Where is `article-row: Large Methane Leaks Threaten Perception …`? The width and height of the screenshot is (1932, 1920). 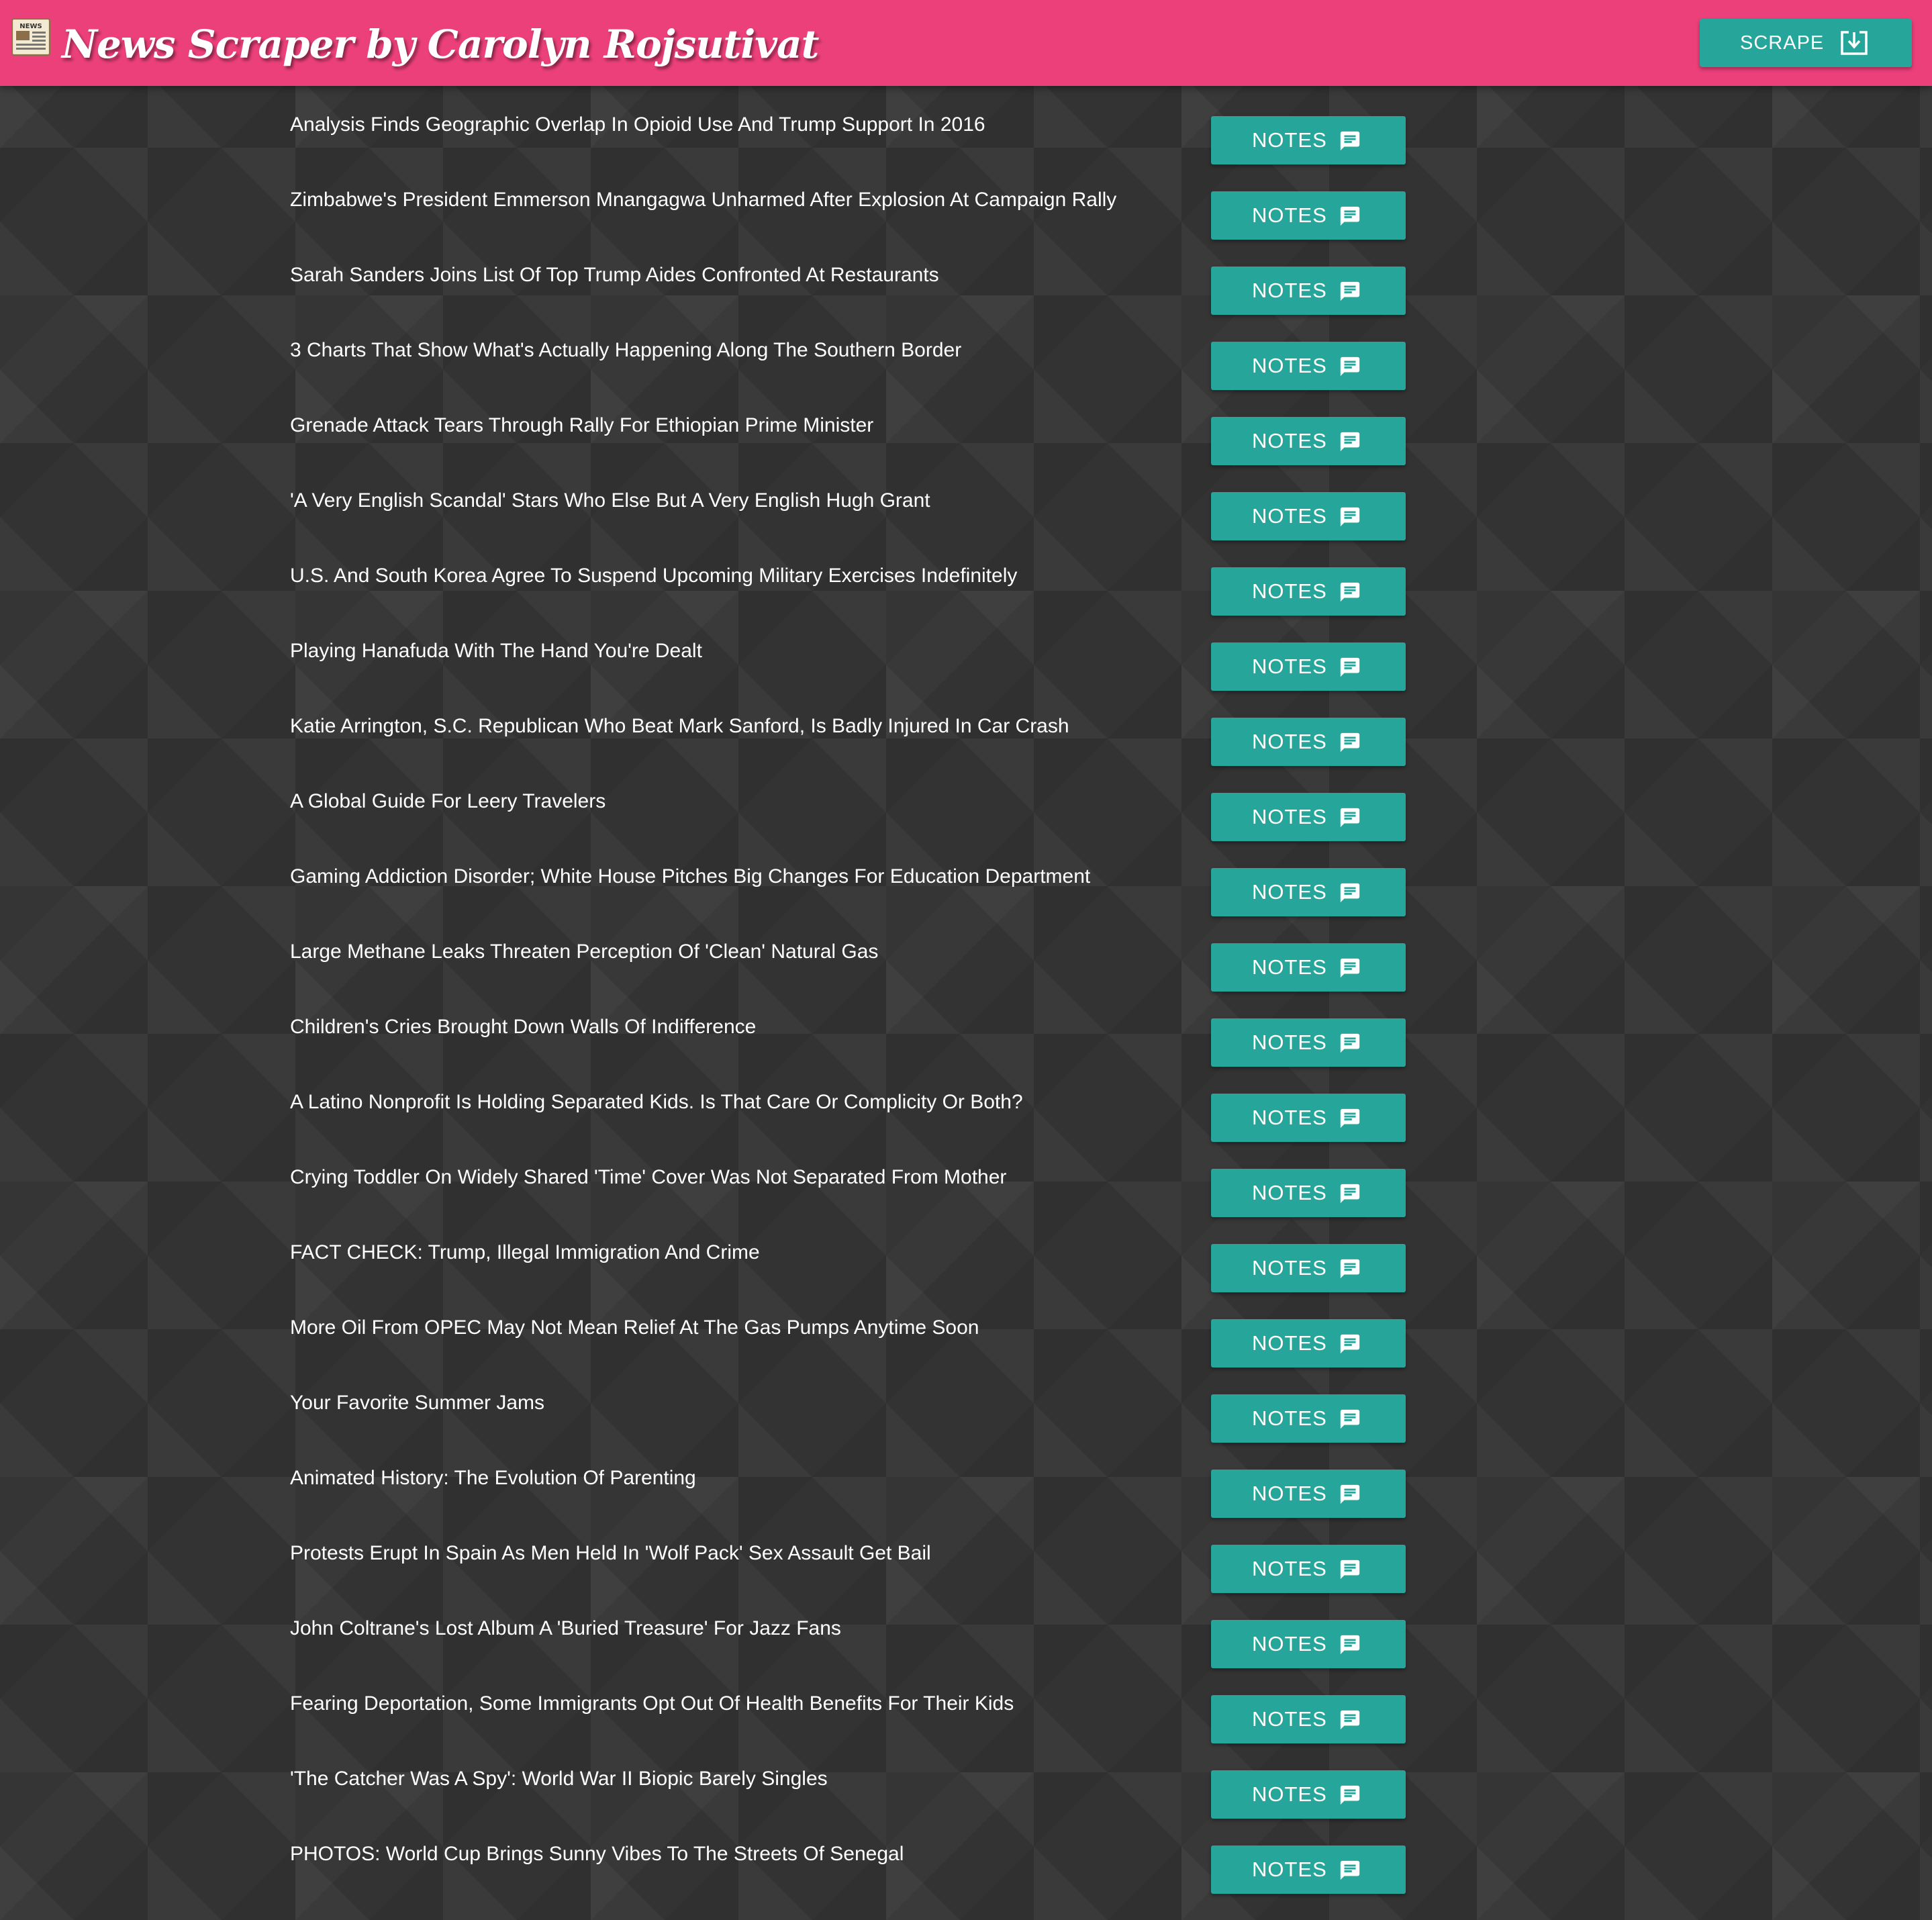
article-row: Large Methane Leaks Threaten Perception … is located at coordinates (966, 952).